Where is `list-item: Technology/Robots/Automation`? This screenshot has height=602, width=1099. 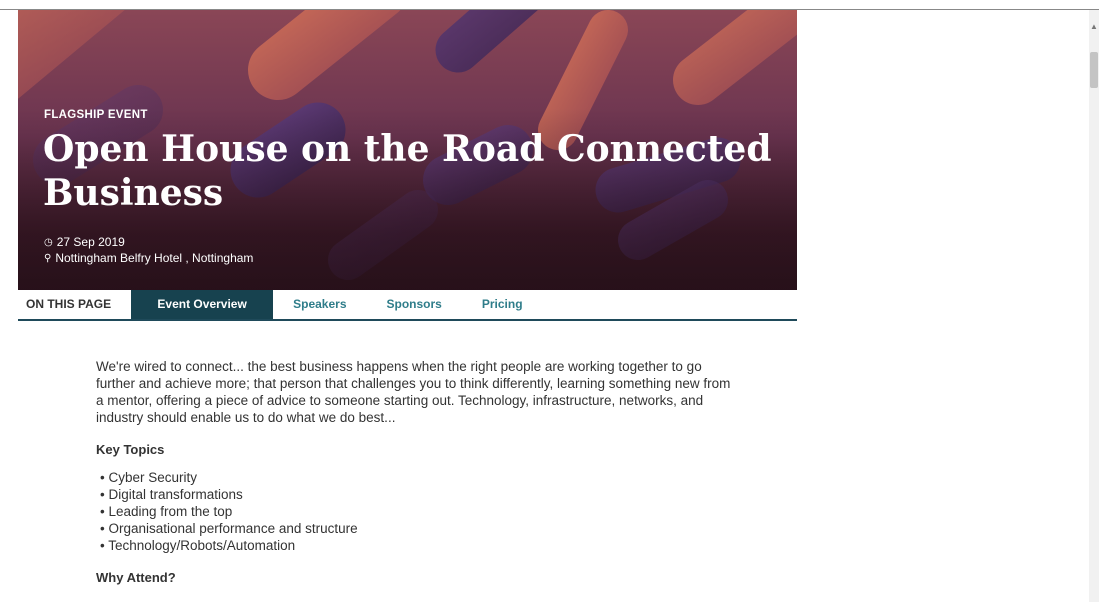
list-item: Technology/Robots/Automation is located at coordinates (416, 545).